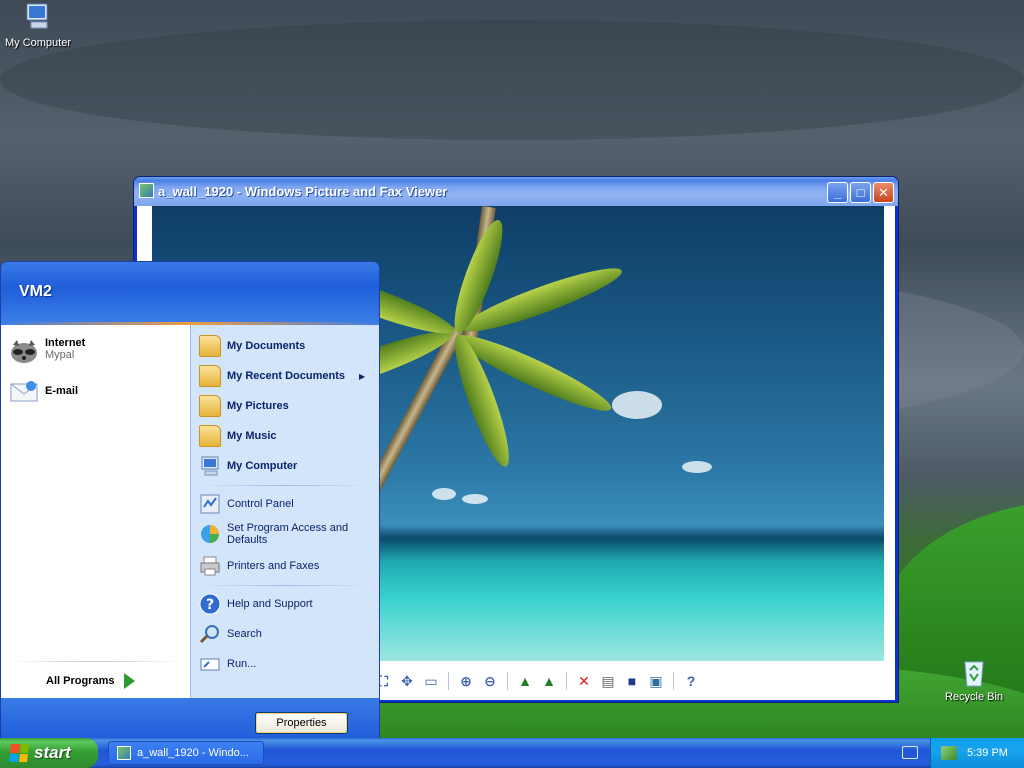 Image resolution: width=1024 pixels, height=768 pixels. I want to click on menu-item-my-music: My Music, so click(238, 436).